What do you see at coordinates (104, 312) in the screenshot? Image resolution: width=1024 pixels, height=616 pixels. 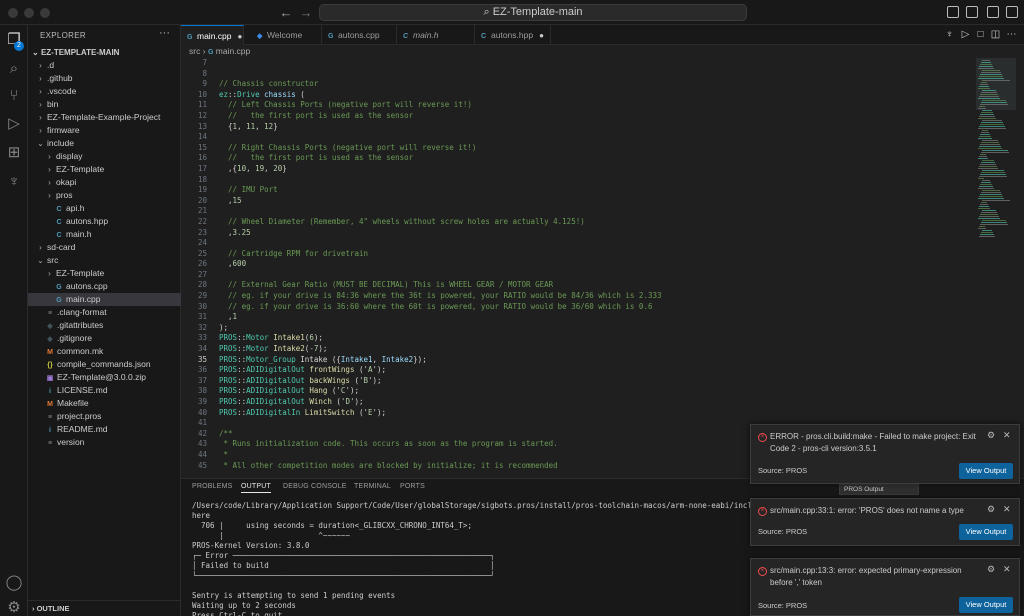 I see `tree-item: ≡ .clang-format` at bounding box center [104, 312].